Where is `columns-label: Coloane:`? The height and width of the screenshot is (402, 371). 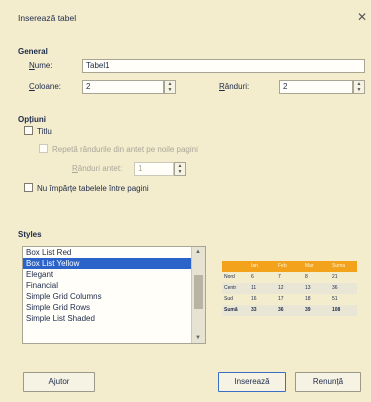
columns-label: Coloane: is located at coordinates (45, 86).